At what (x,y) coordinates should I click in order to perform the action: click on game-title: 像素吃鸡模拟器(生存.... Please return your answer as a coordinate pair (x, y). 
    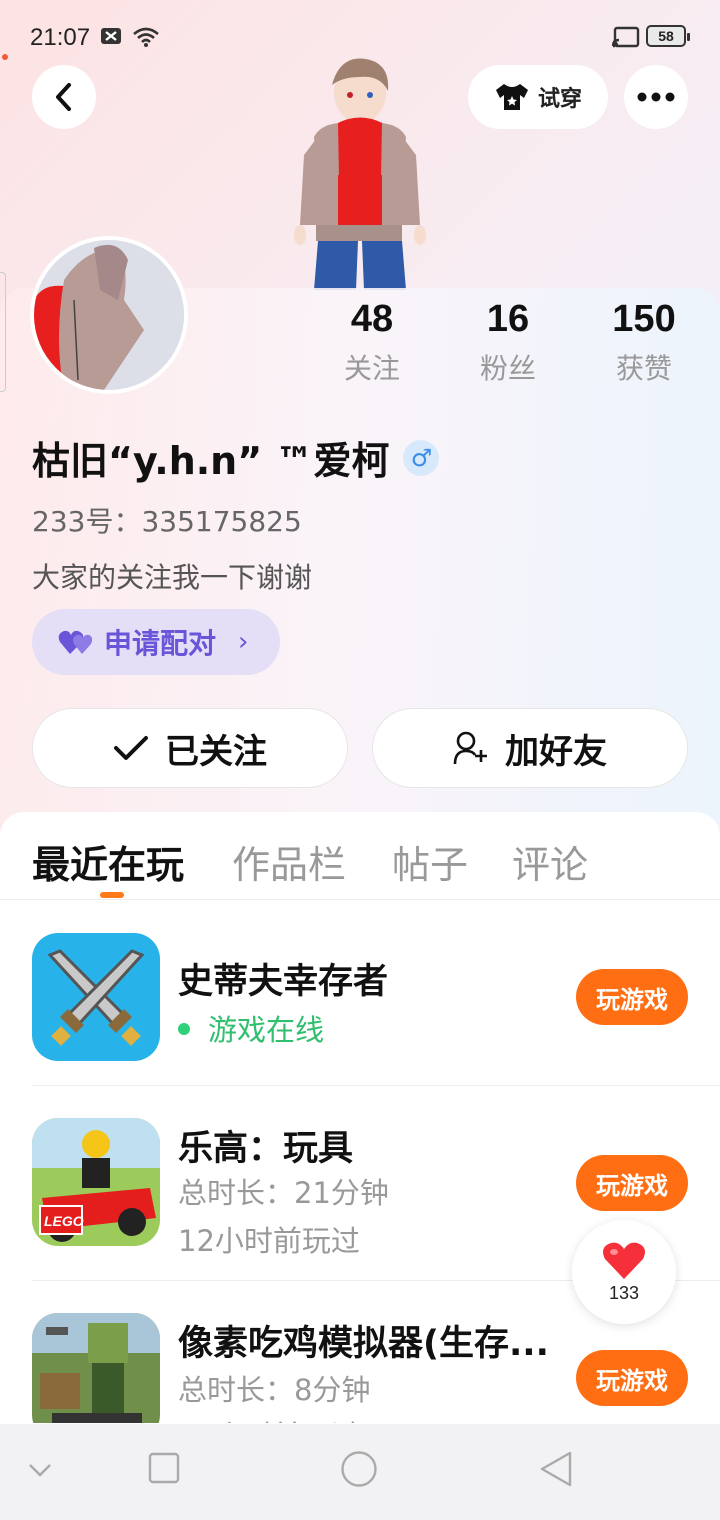
    Looking at the image, I should click on (363, 1344).